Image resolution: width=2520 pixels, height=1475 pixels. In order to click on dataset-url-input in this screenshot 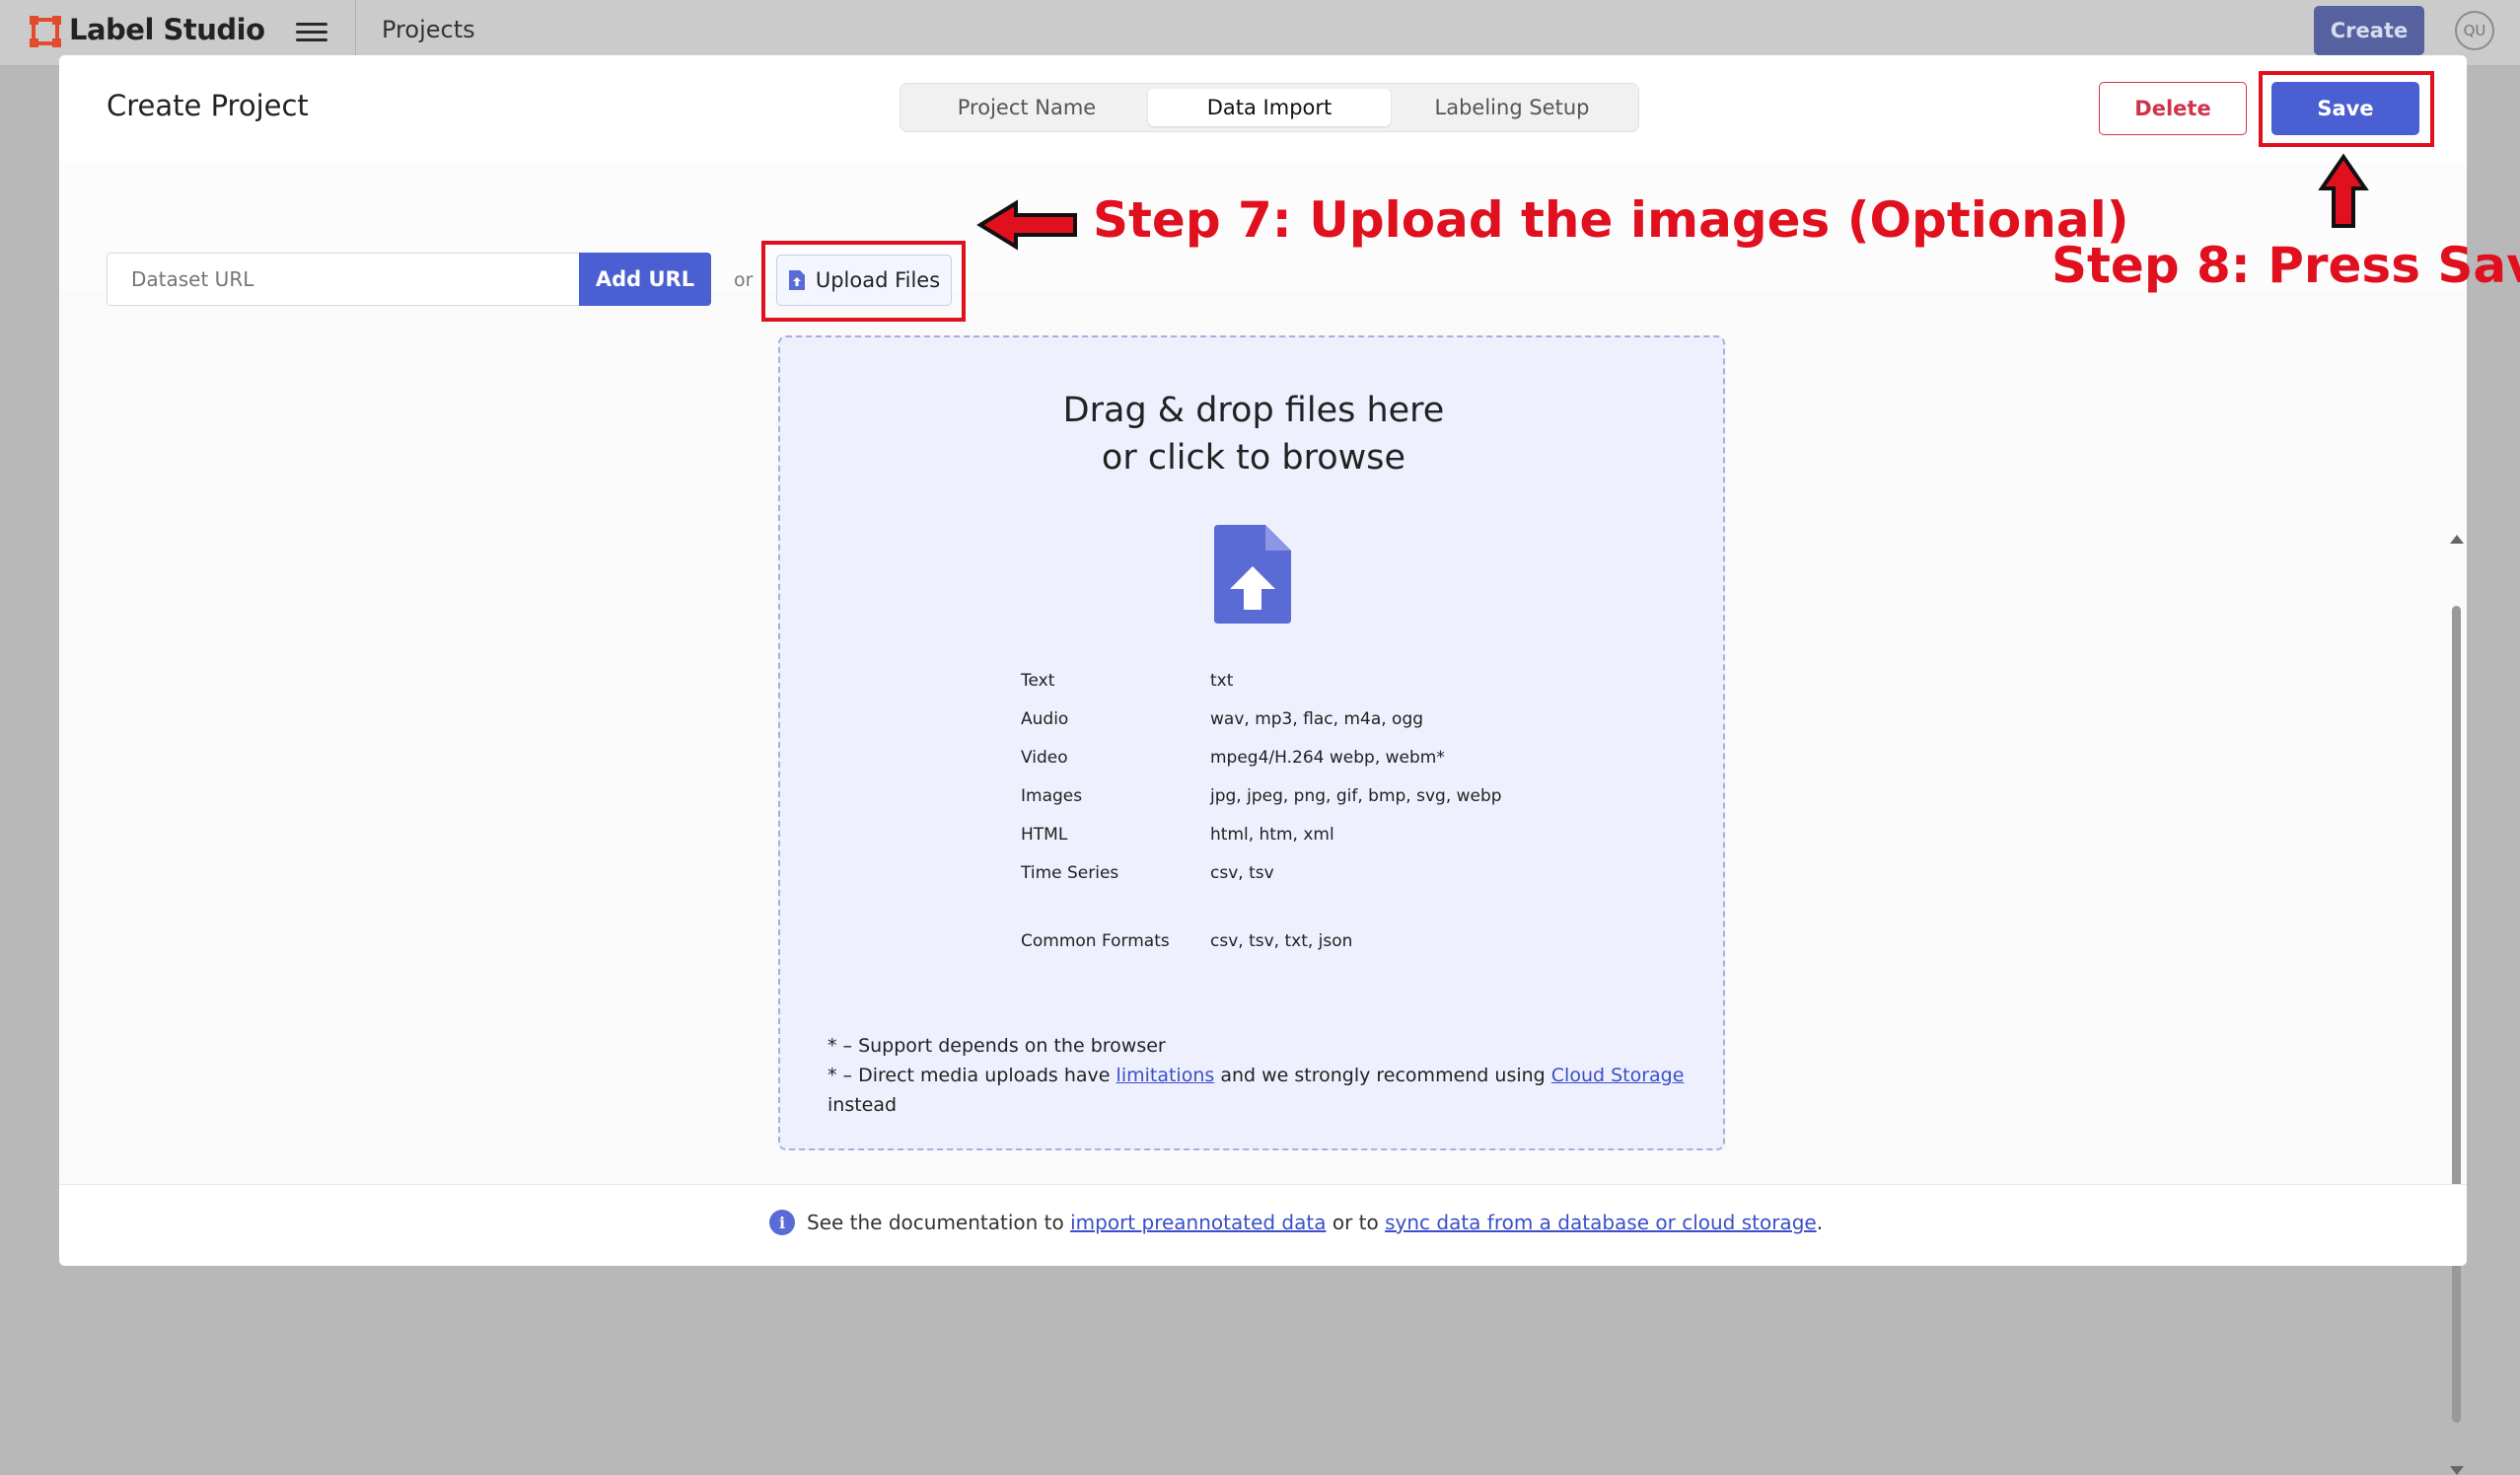, I will do `click(344, 279)`.